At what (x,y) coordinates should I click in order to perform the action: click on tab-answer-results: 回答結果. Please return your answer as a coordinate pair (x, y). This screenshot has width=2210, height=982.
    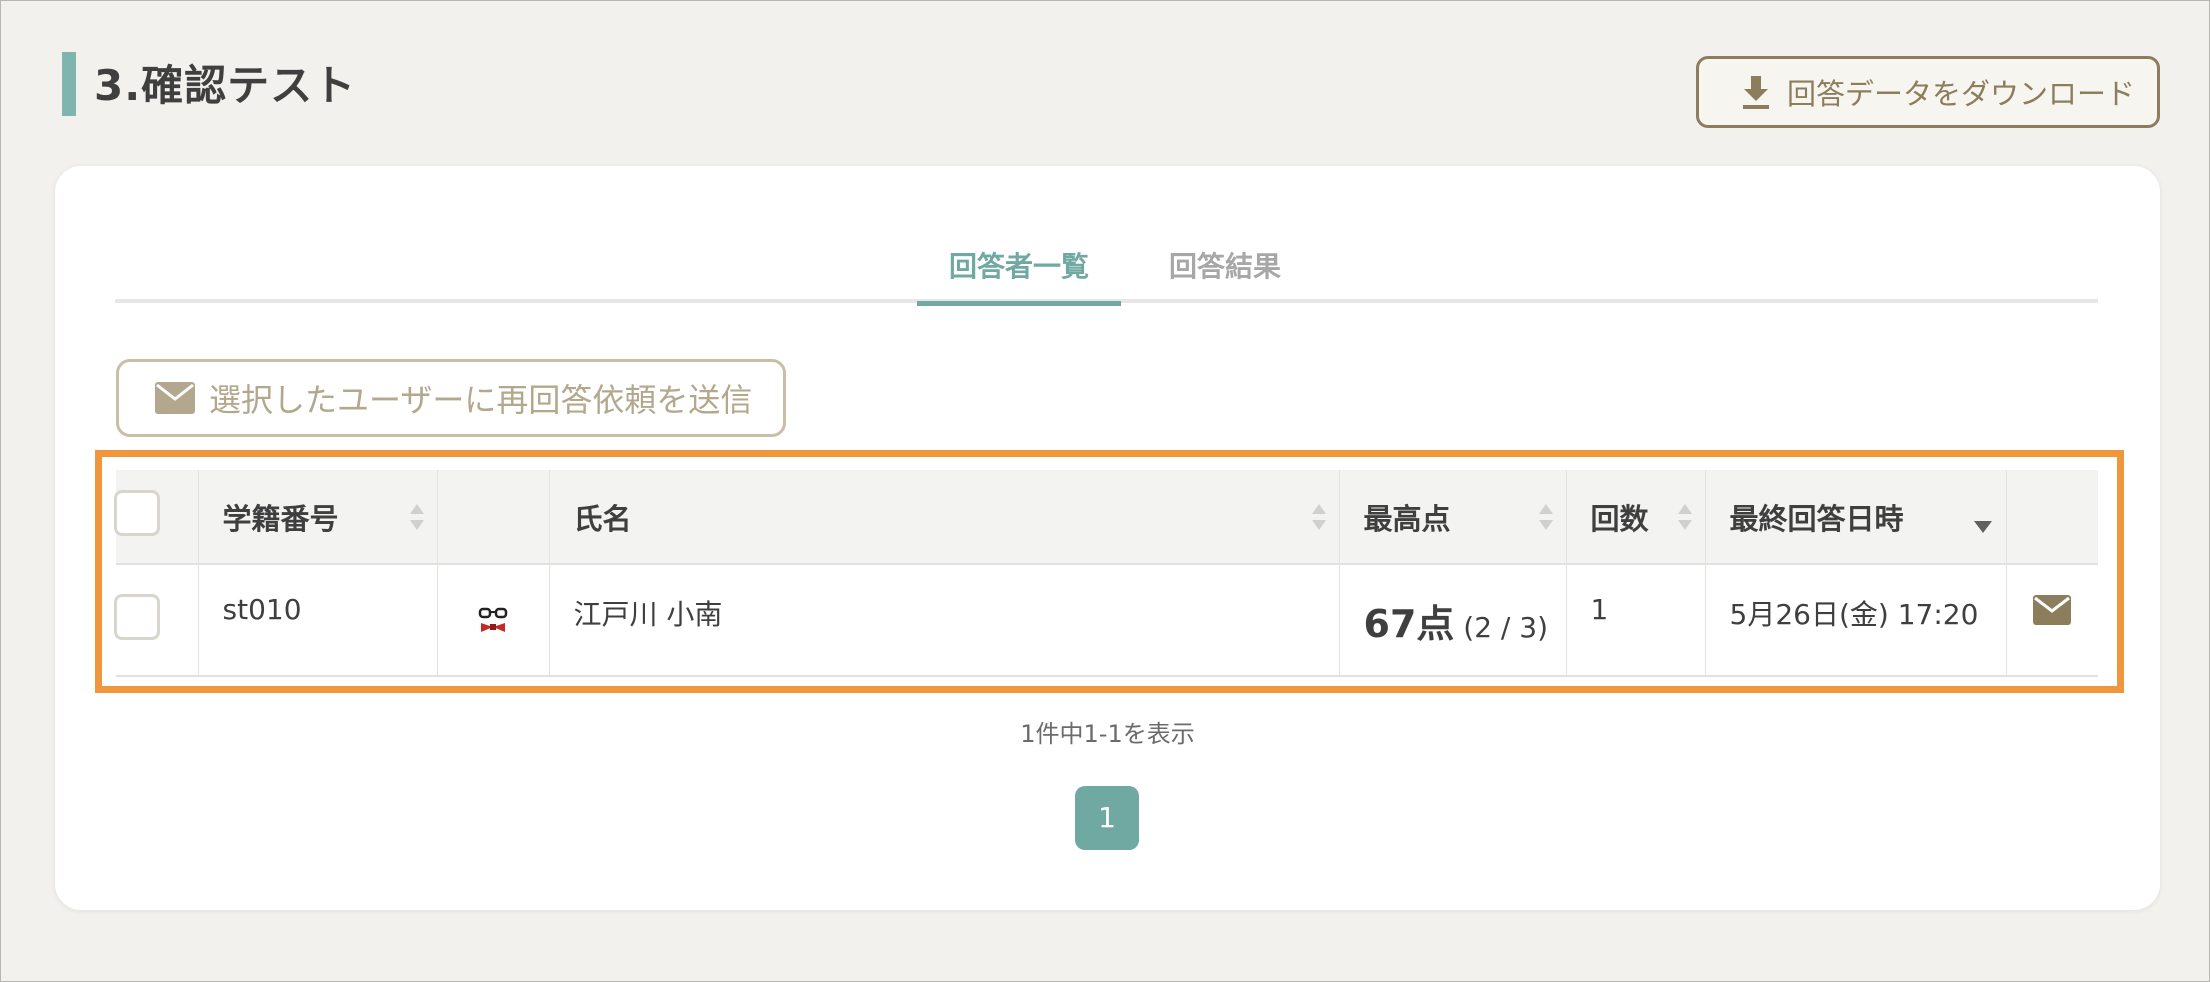
    Looking at the image, I should click on (1225, 272).